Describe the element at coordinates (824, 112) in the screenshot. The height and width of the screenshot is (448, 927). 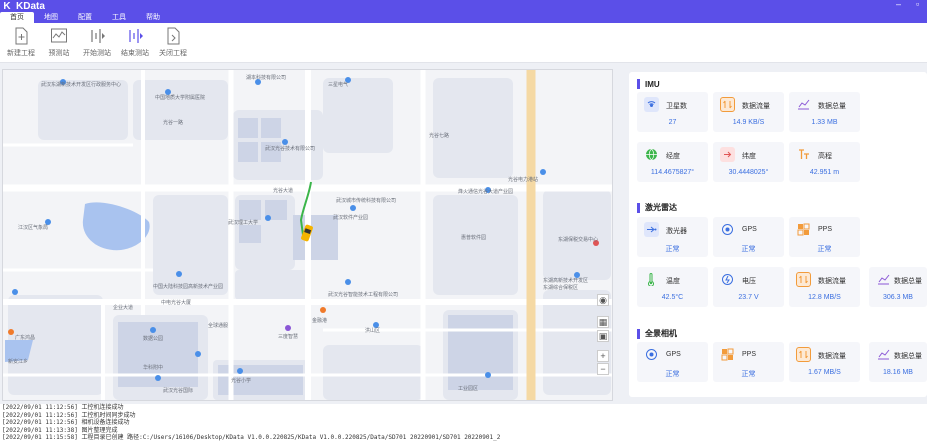
I see `imu-data-total-card: 数据总量 1.33 MB` at that location.